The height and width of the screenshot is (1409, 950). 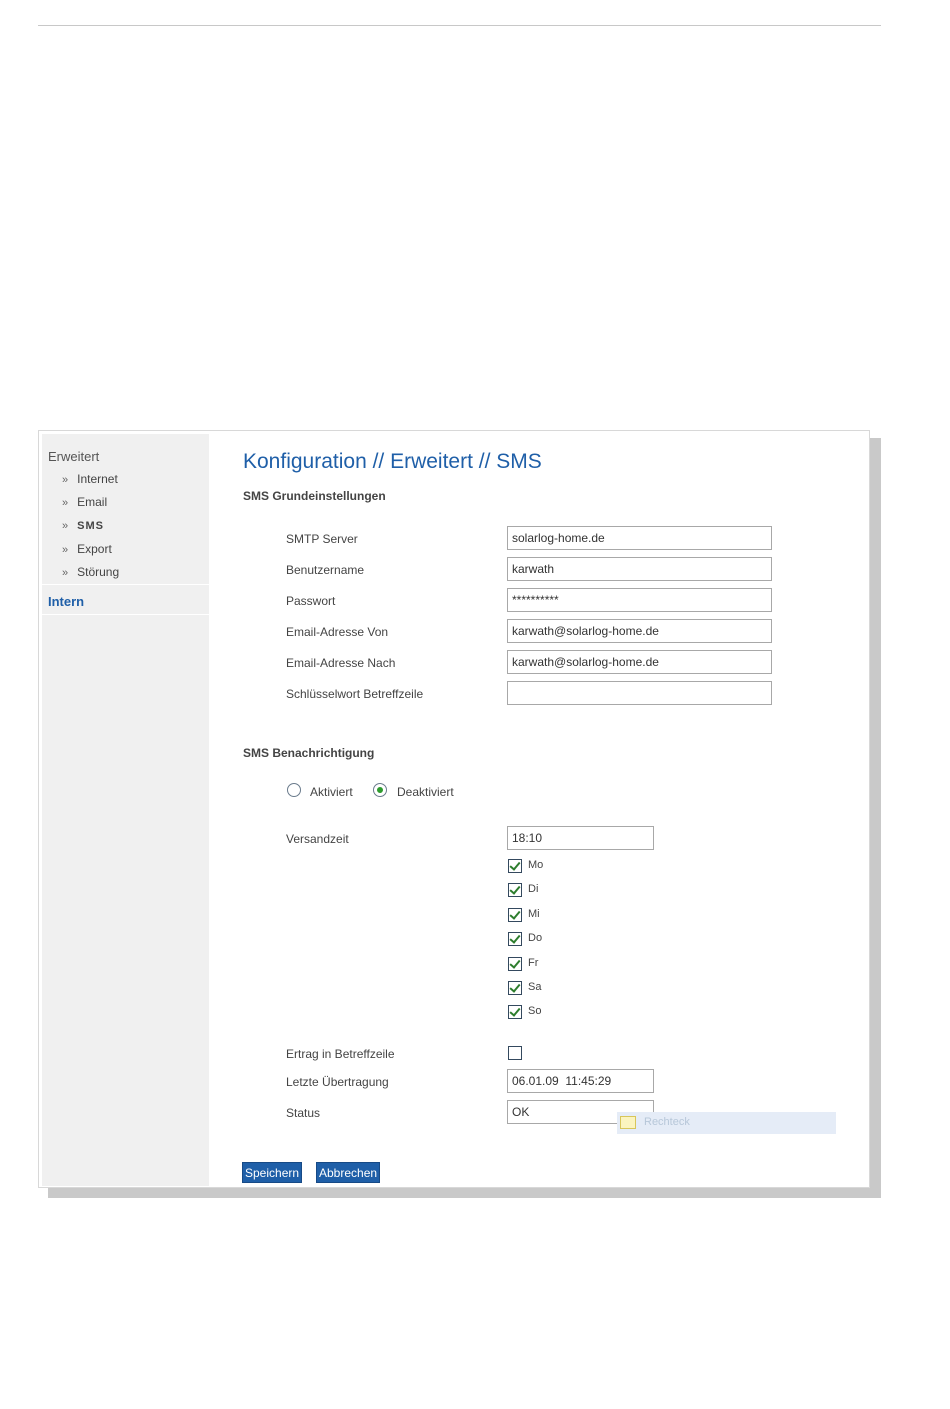 What do you see at coordinates (341, 663) in the screenshot?
I see `email-to-label: Email-Adresse Nach` at bounding box center [341, 663].